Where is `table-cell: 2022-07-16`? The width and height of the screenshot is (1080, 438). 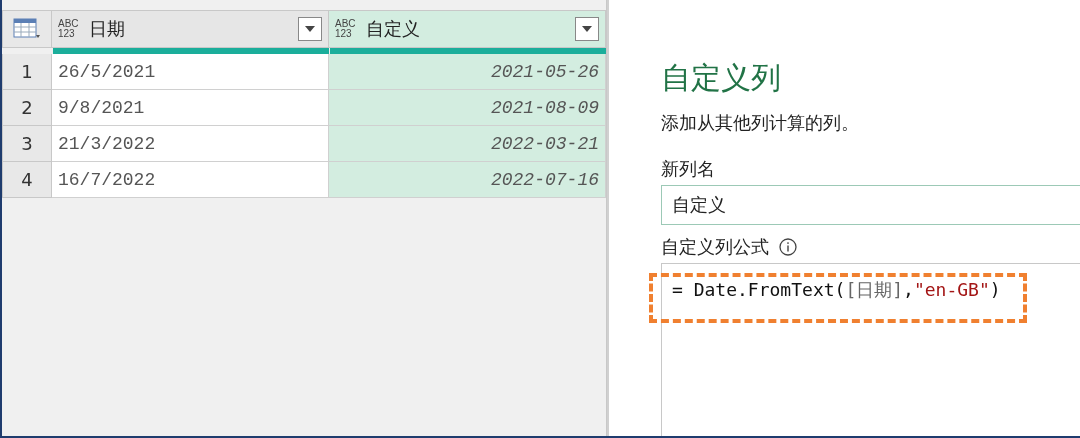 table-cell: 2022-07-16 is located at coordinates (467, 180).